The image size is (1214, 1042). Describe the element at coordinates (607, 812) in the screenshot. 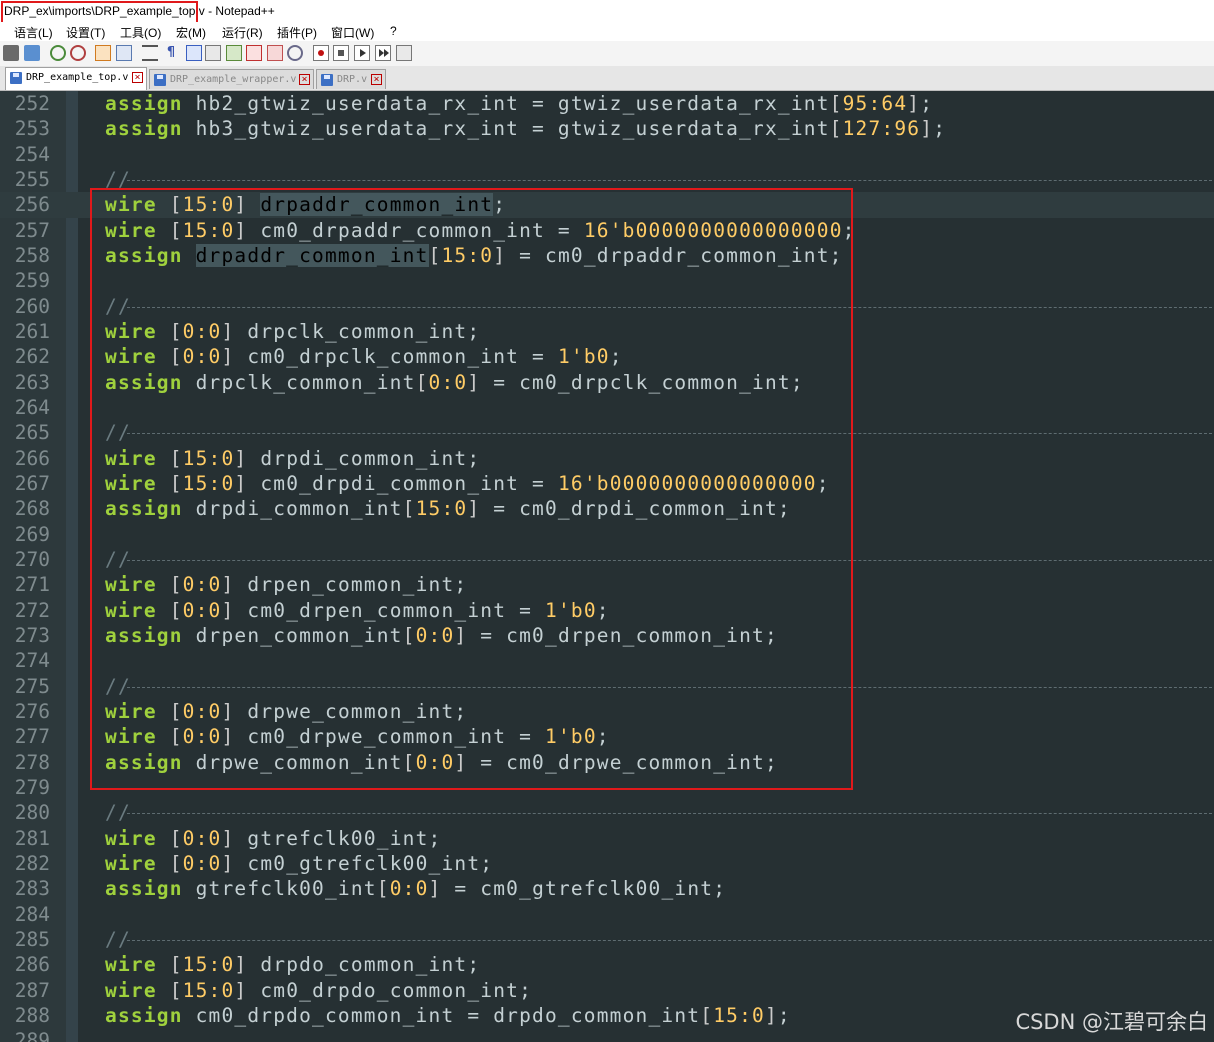

I see `code-line: 280//` at that location.